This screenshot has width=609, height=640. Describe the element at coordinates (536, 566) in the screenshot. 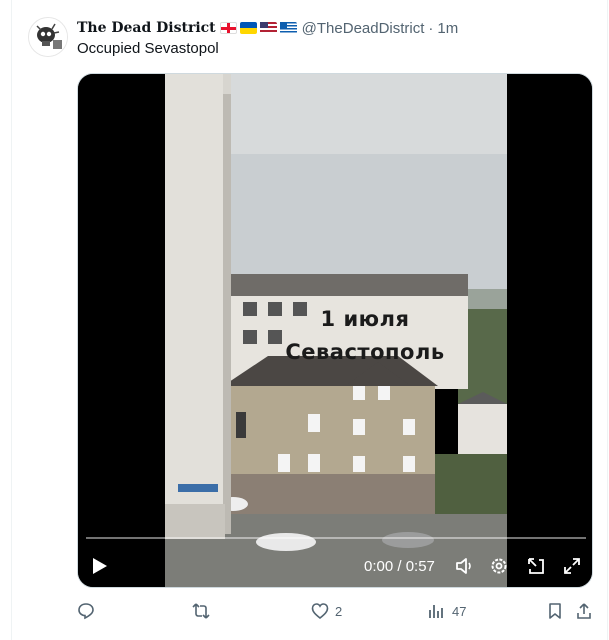

I see `picture-in-picture-icon` at that location.